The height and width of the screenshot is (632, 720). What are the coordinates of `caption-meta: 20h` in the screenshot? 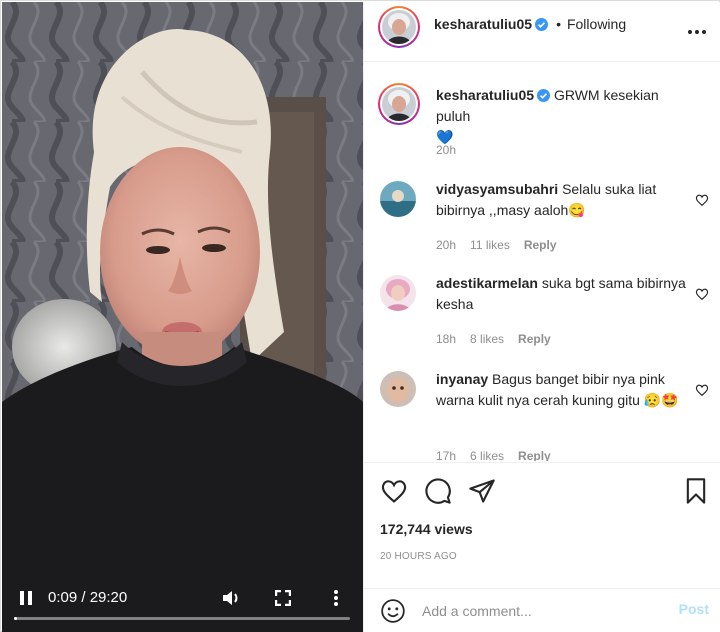 It's located at (453, 150).